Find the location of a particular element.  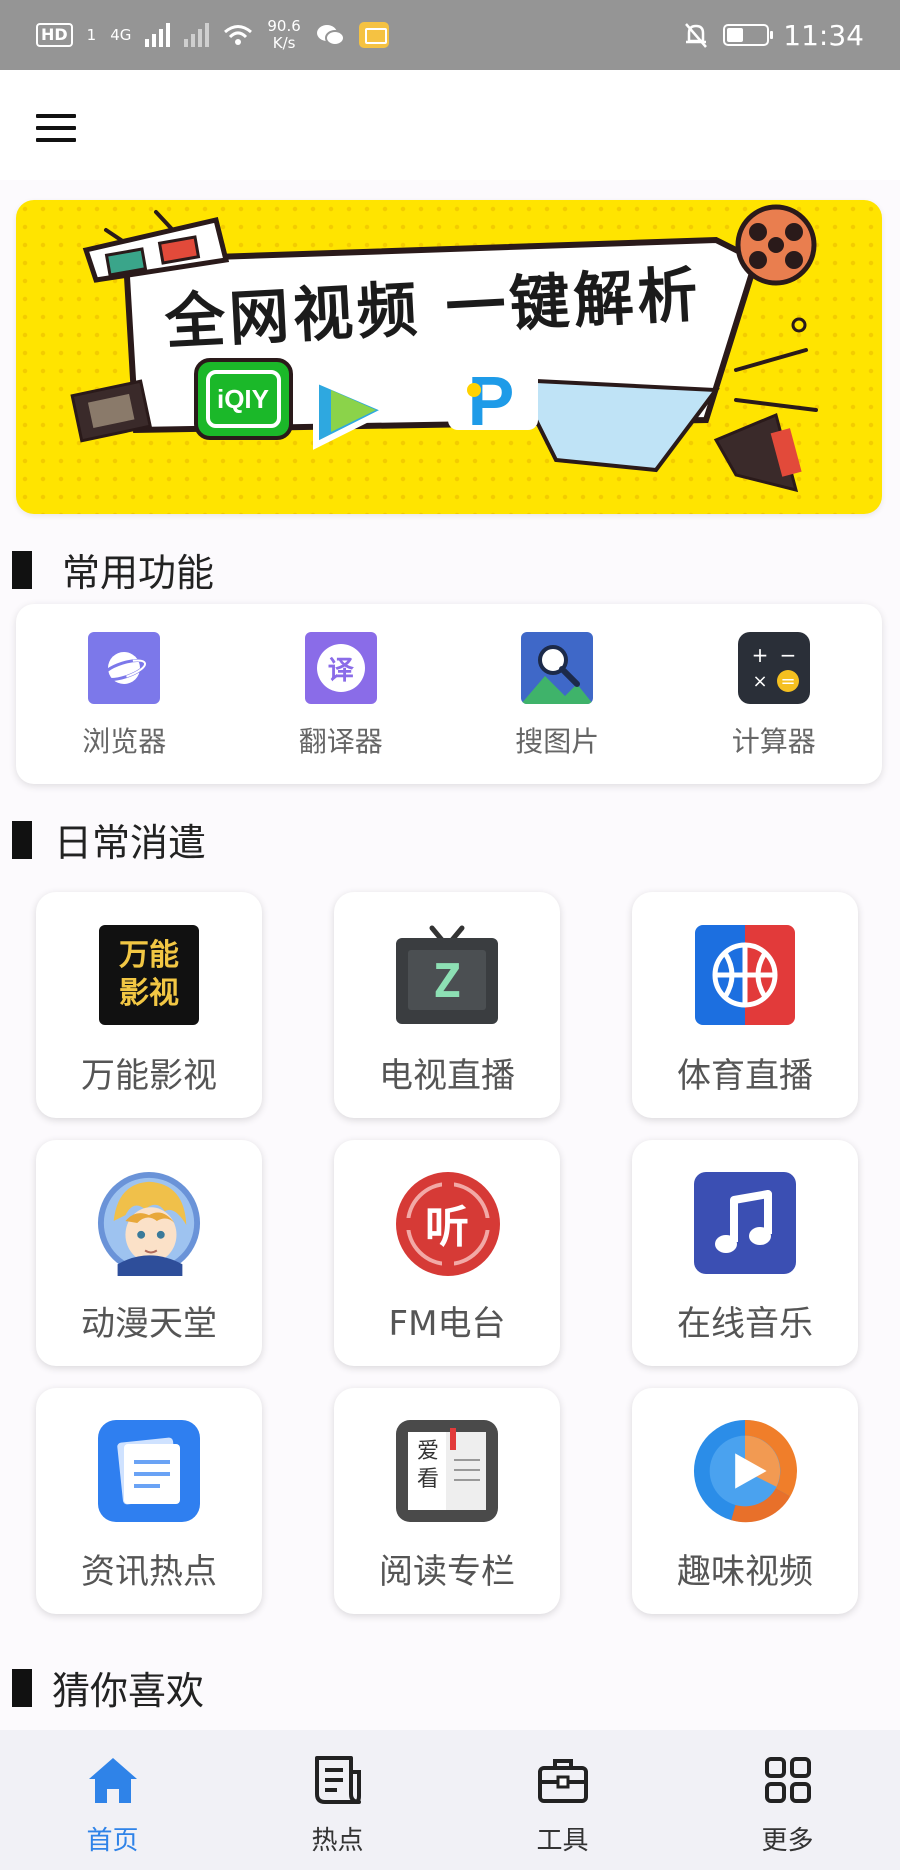

net-speed: 90.6 K/s is located at coordinates (283, 35).